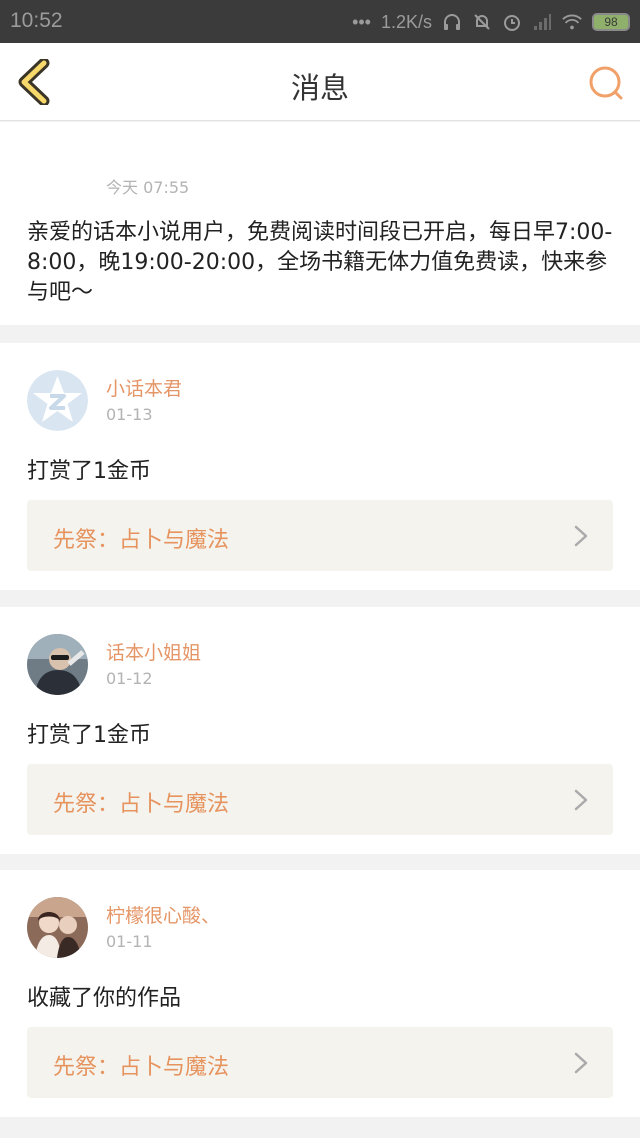  I want to click on alarm-icon, so click(512, 22).